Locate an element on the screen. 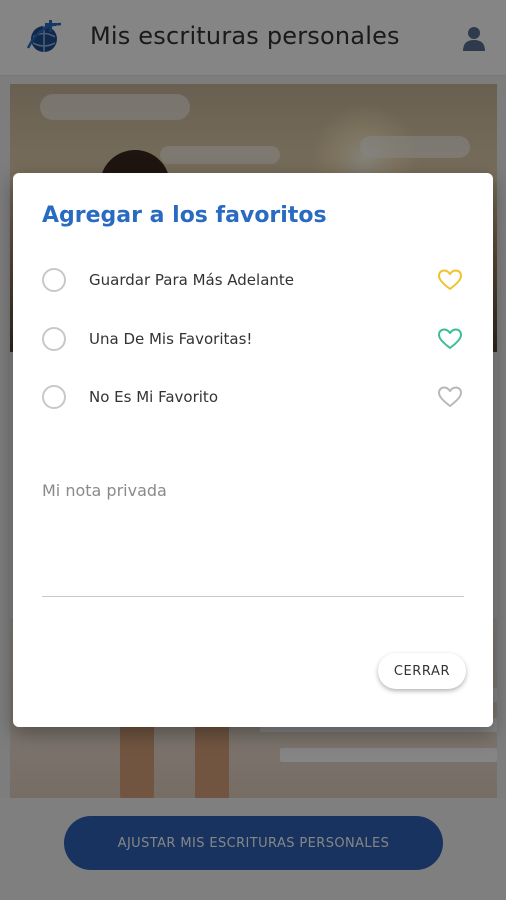  favorite-option: No Es Mi Favorito is located at coordinates (253, 398).